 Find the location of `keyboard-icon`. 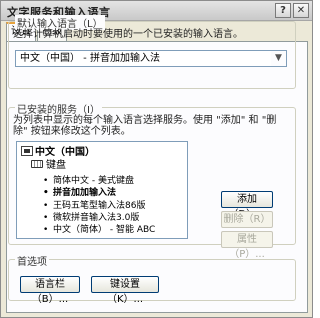

keyboard-icon is located at coordinates (37, 164).